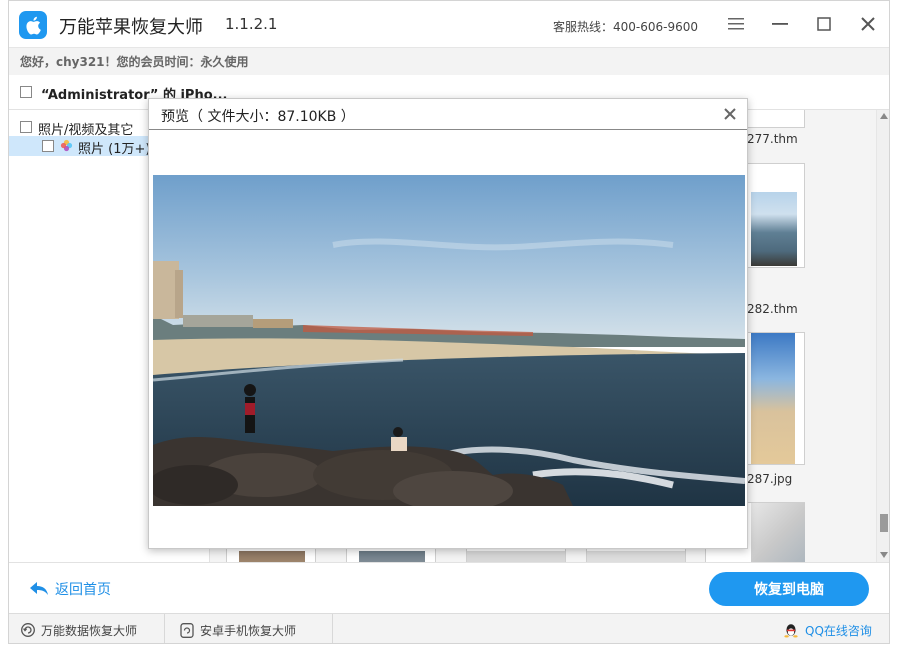 Image resolution: width=900 pixels, height=648 pixels. What do you see at coordinates (248, 630) in the screenshot?
I see `android-recovery-label: 安卓手机恢复大师` at bounding box center [248, 630].